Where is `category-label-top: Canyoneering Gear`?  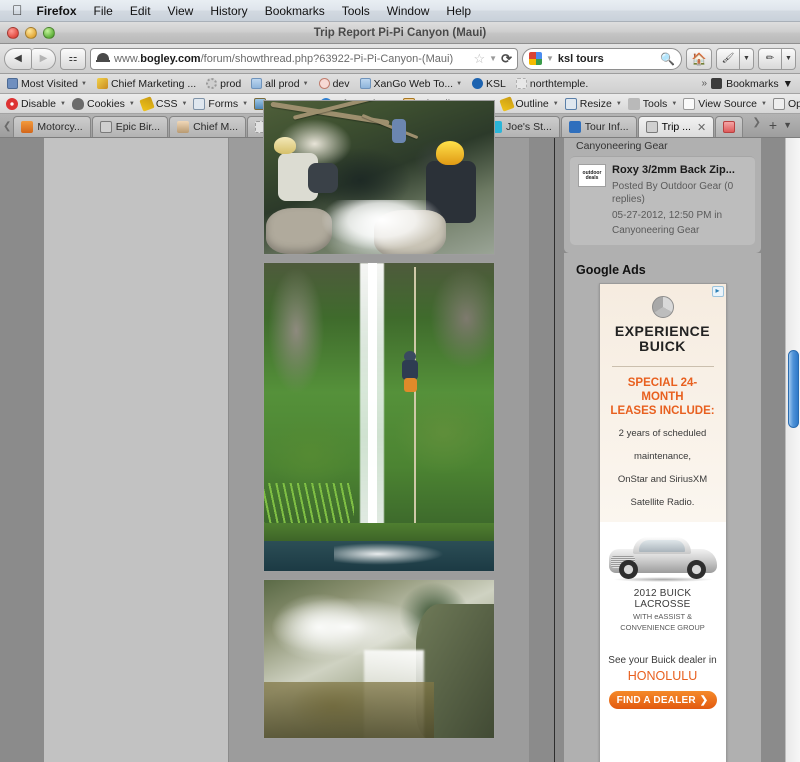
category-label-top: Canyoneering Gear is located at coordinates (622, 146).